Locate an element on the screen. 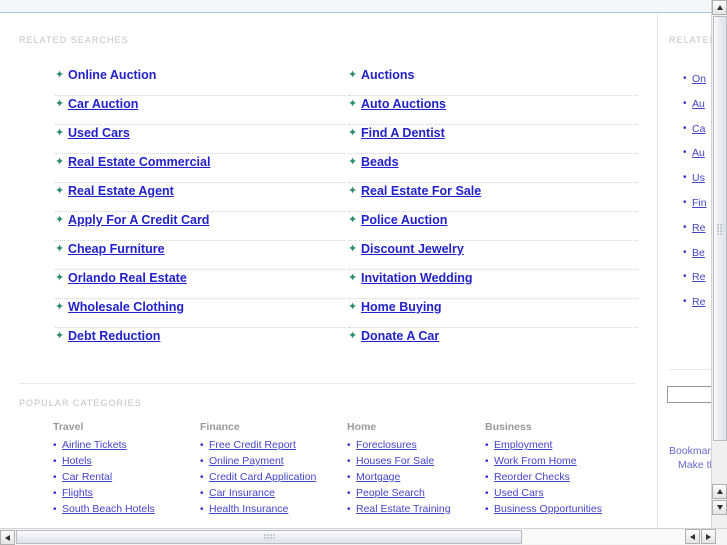 Image resolution: width=727 pixels, height=545 pixels. category-list-item: • Foreclosures is located at coordinates (427, 446).